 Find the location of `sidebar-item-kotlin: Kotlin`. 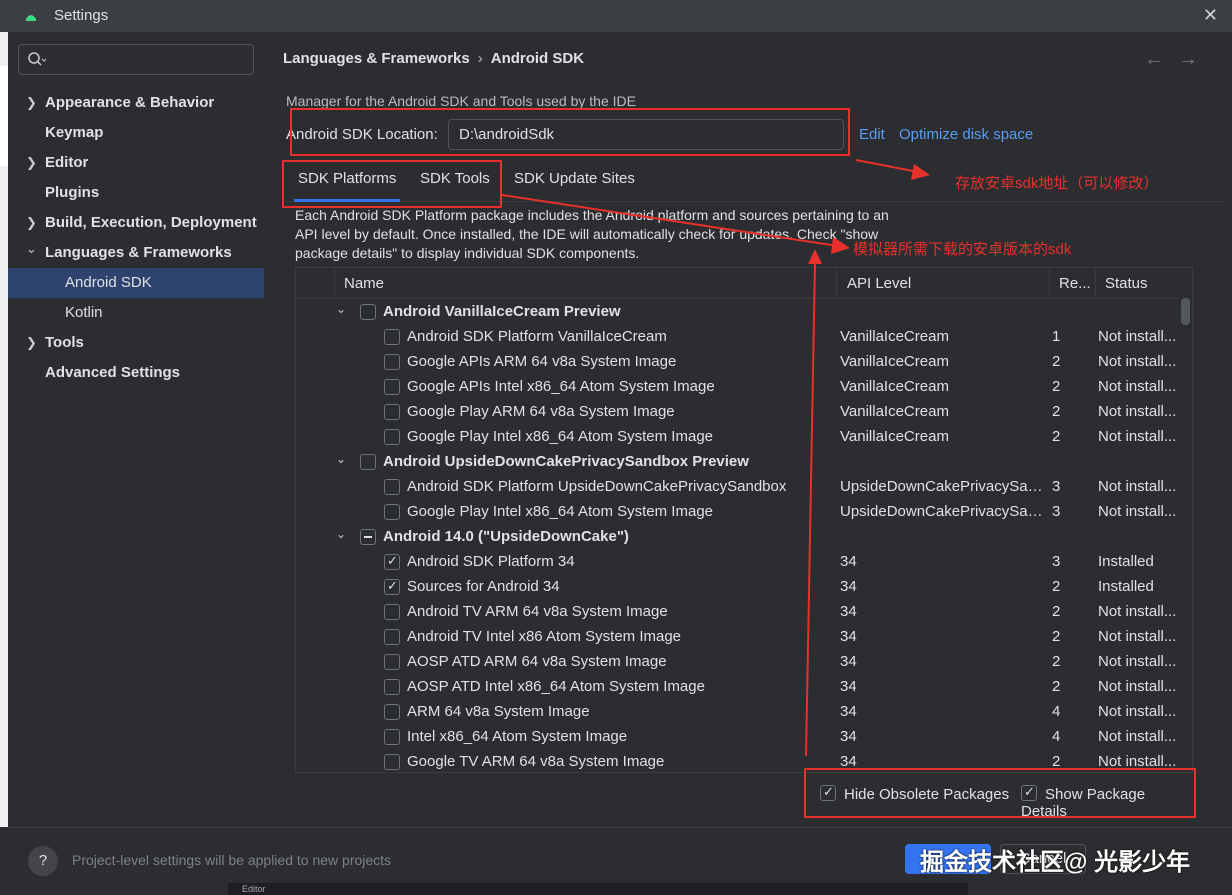

sidebar-item-kotlin: Kotlin is located at coordinates (136, 313).